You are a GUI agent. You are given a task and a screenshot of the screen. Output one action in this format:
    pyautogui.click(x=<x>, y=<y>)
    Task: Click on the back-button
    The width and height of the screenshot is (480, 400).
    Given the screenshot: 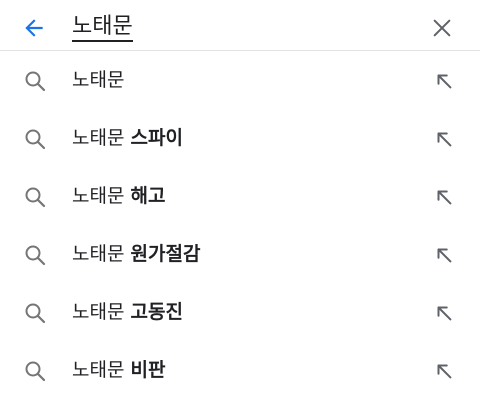 What is the action you would take?
    pyautogui.click(x=34, y=28)
    